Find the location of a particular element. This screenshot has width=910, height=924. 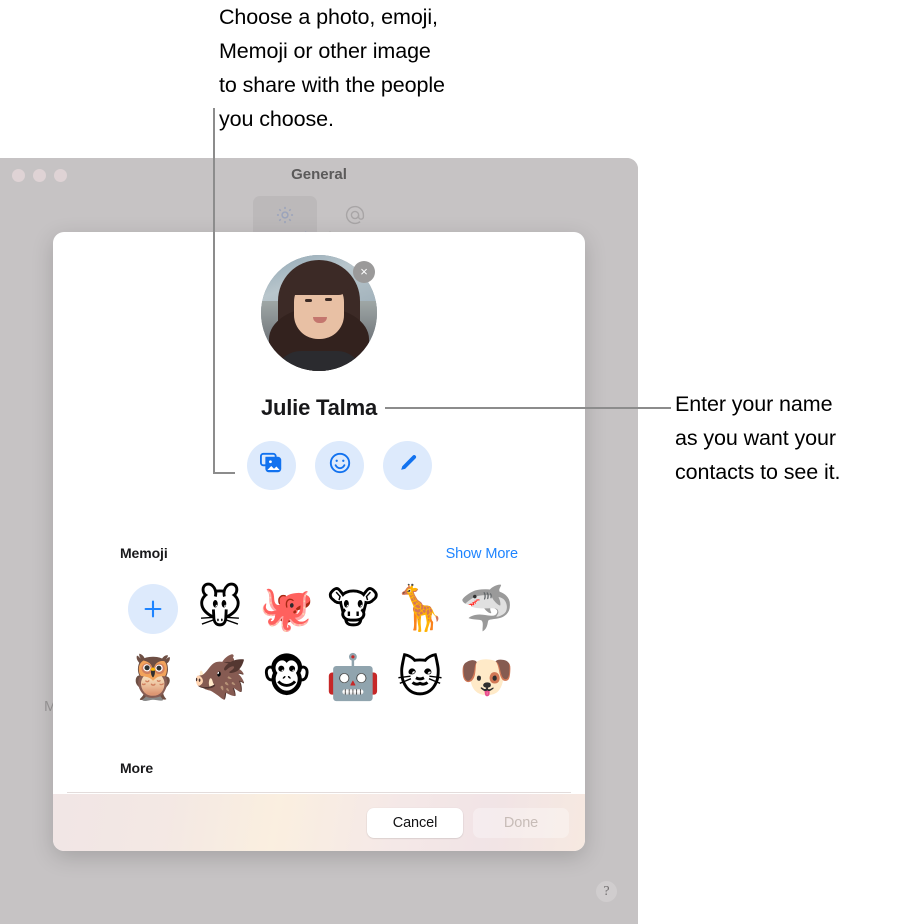

callout-photo-leader-vertical is located at coordinates (214, 290).